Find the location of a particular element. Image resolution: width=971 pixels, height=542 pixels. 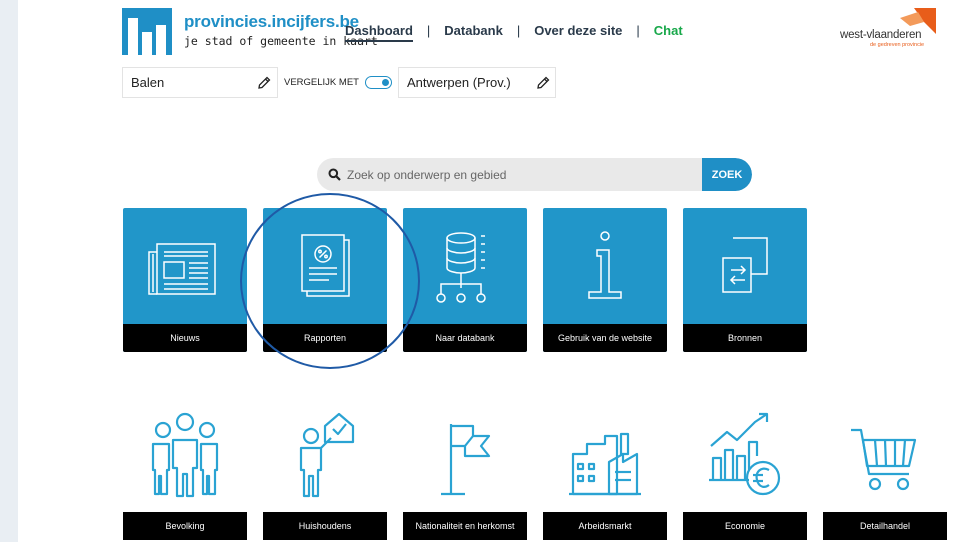

compare-bar: Balen VERGELIJK MET Antwerpen (Prov.) is located at coordinates (339, 82).